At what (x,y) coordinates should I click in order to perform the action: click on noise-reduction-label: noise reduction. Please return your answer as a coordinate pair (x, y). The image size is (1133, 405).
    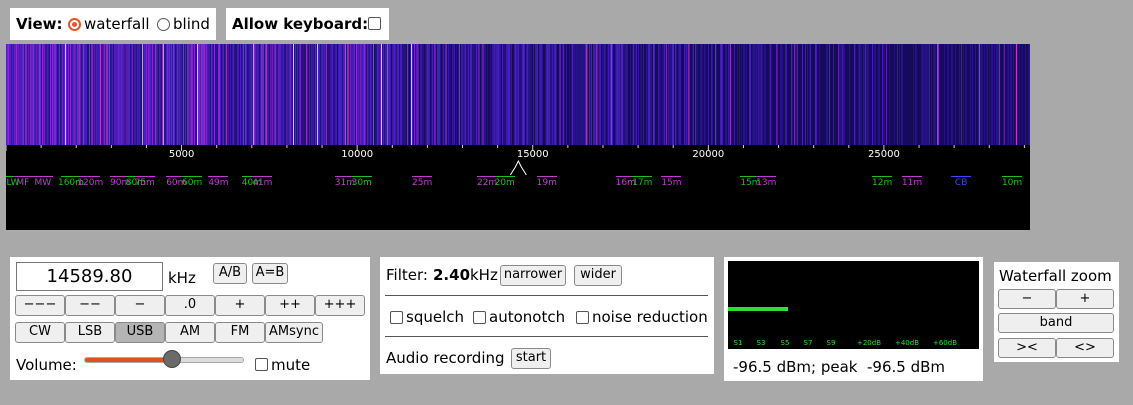
    Looking at the image, I should click on (650, 317).